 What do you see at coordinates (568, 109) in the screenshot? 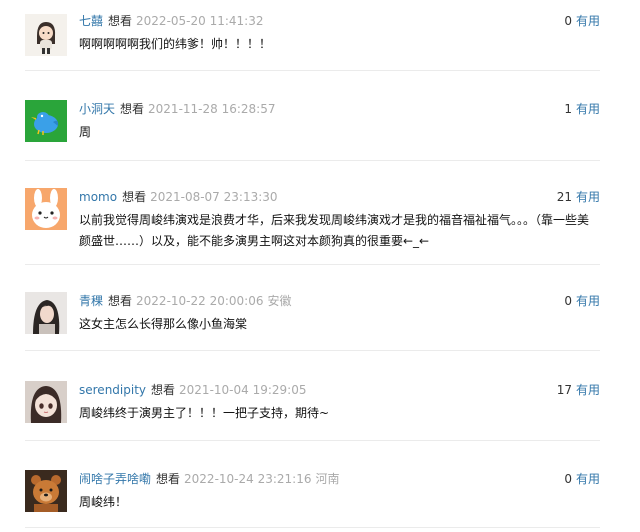
I see `vote-count: 1` at bounding box center [568, 109].